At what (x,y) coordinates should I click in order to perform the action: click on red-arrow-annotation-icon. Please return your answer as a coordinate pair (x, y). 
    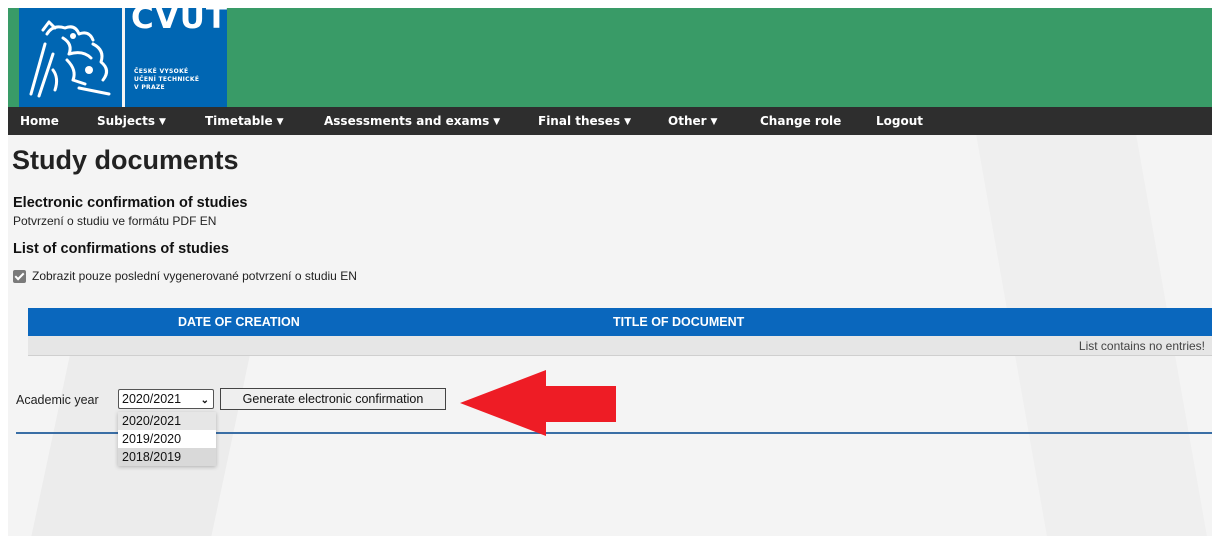
    Looking at the image, I should click on (538, 403).